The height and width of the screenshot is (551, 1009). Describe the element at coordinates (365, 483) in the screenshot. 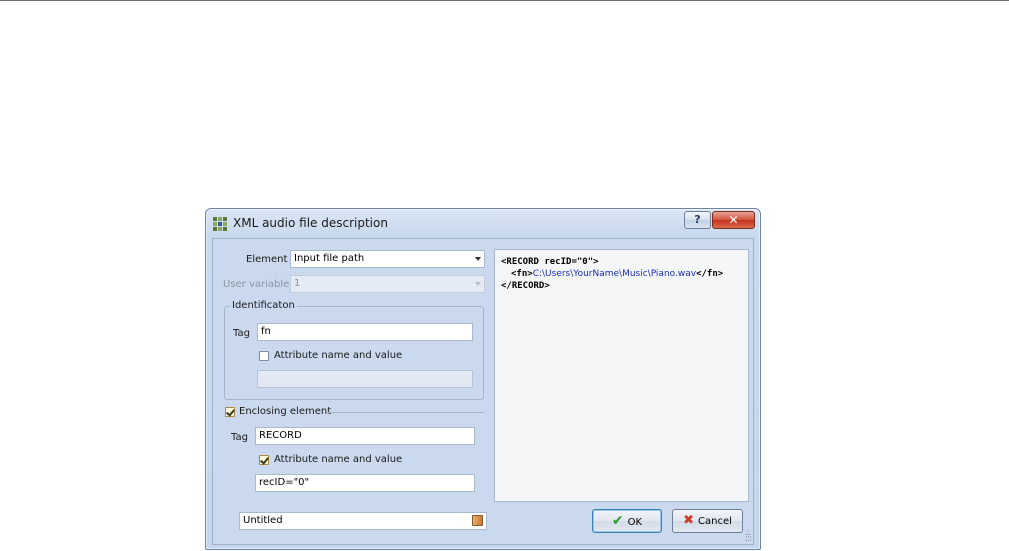

I see `enclosing-attribute-input: recID="0"` at that location.